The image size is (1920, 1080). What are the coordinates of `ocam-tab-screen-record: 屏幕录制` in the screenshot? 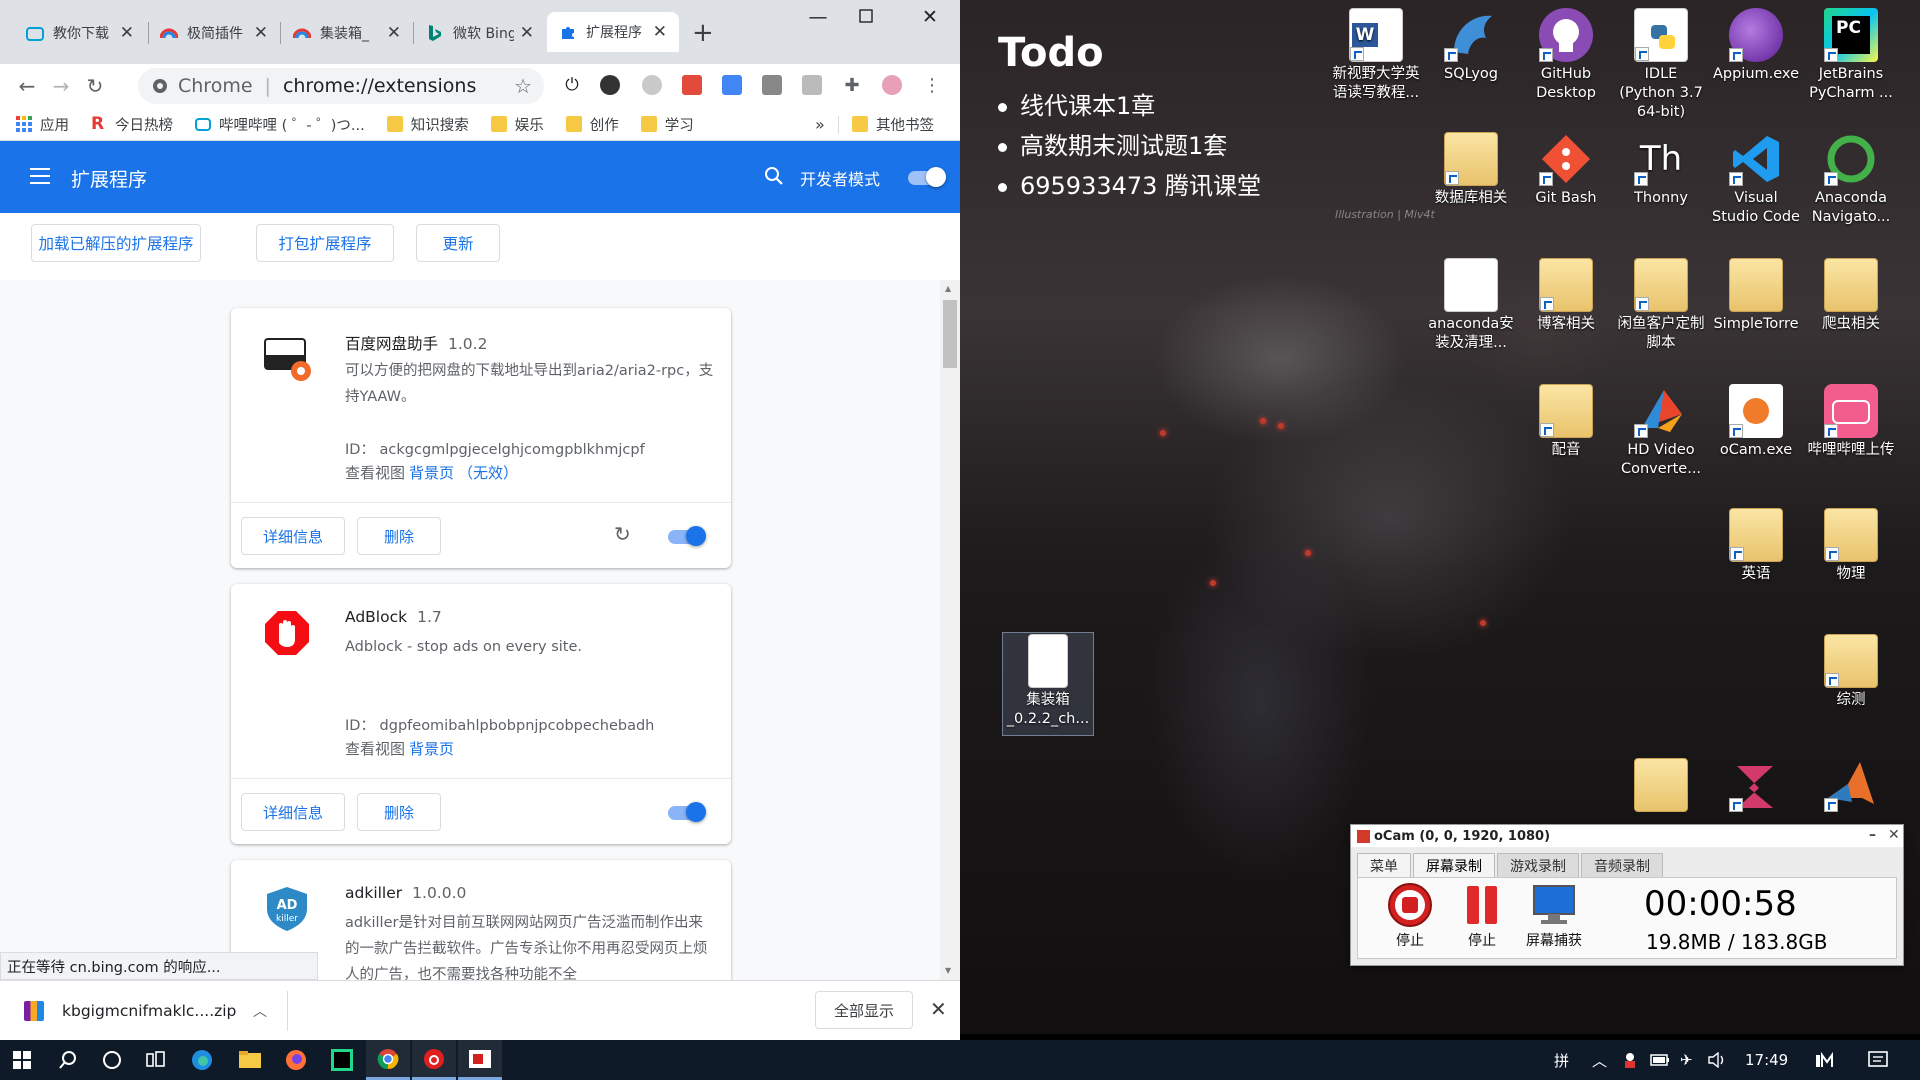 It's located at (1454, 865).